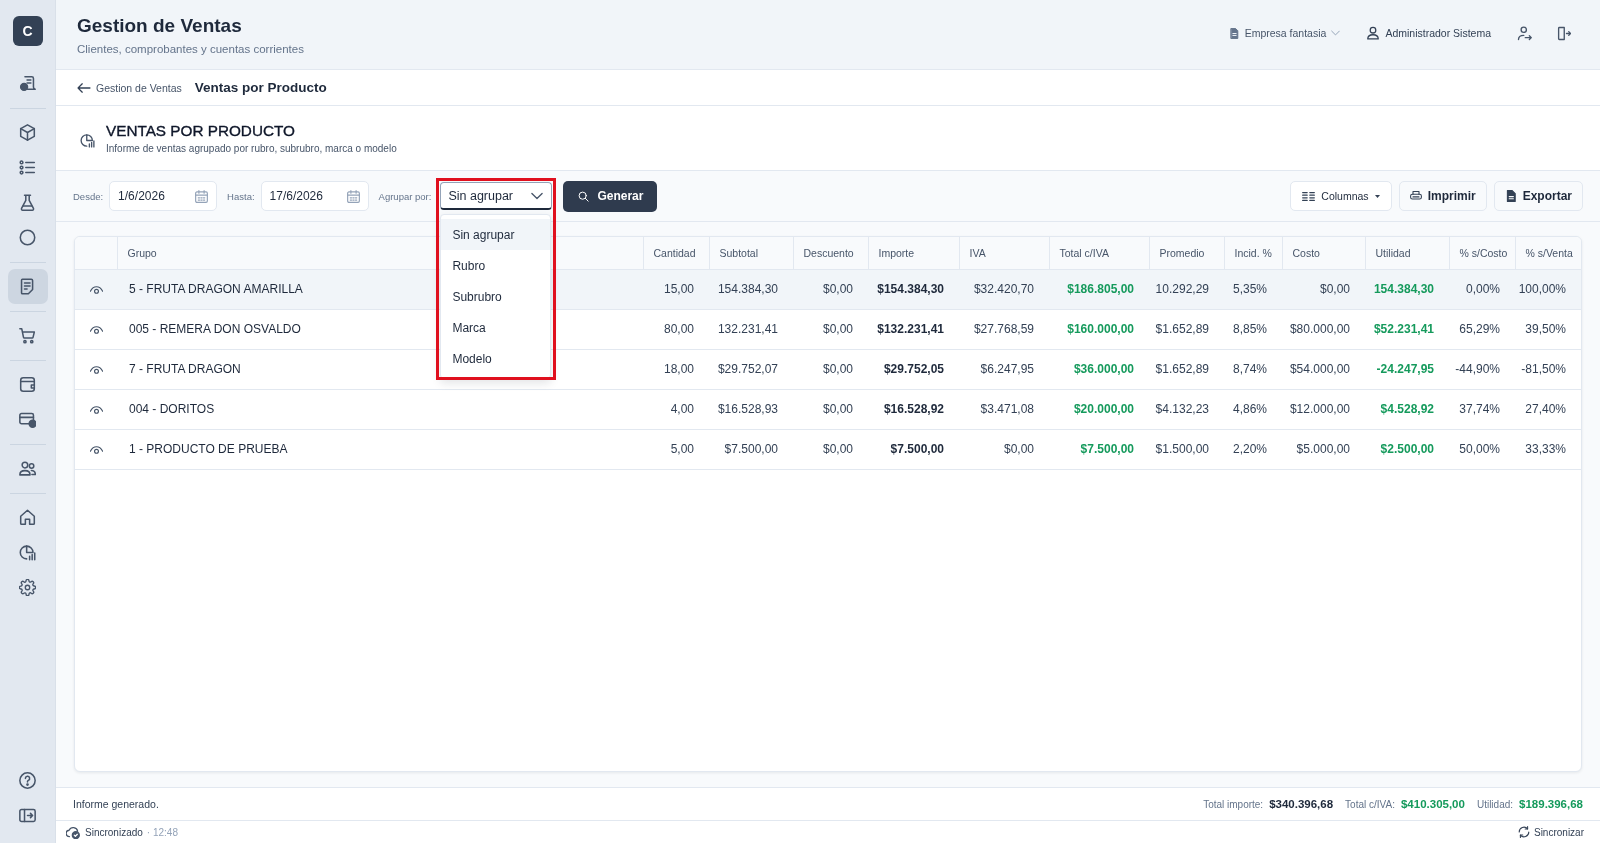 The image size is (1600, 843). What do you see at coordinates (1482, 253) in the screenshot?
I see `column-header: % s/Costo` at bounding box center [1482, 253].